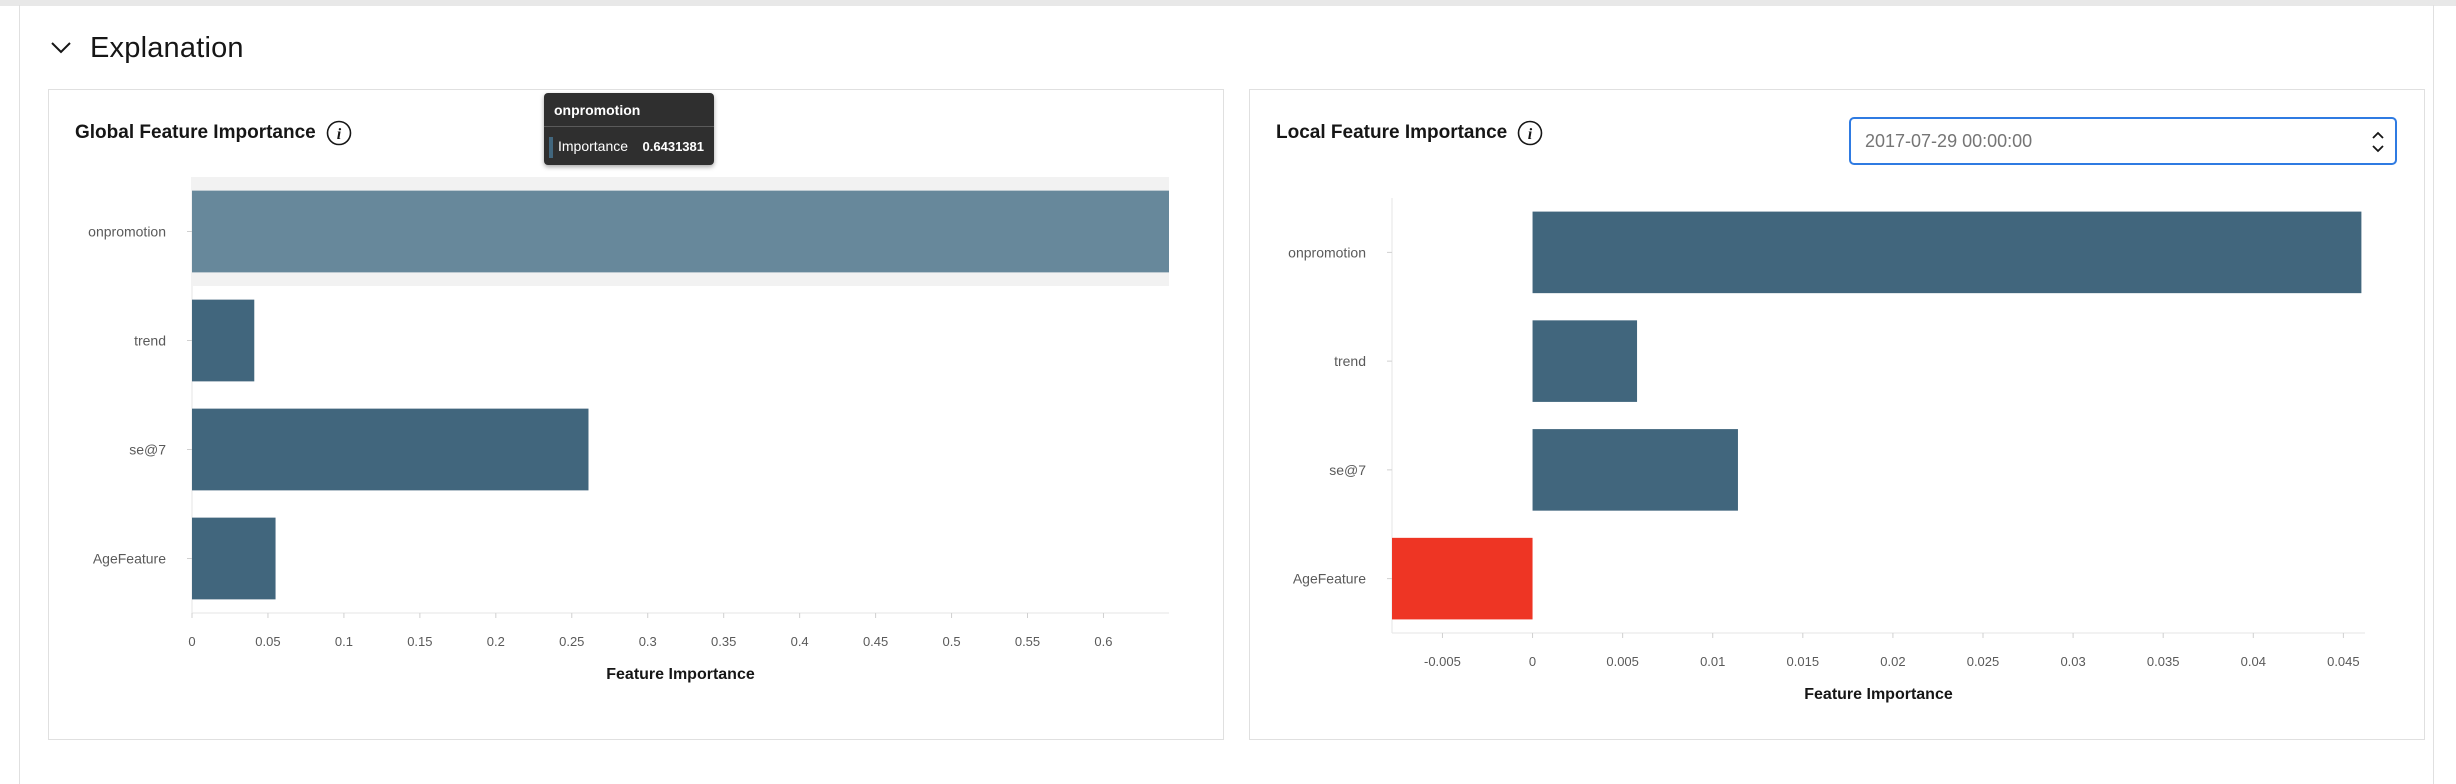  Describe the element at coordinates (875, 641) in the screenshot. I see `x-tick-label: 0.45` at that location.